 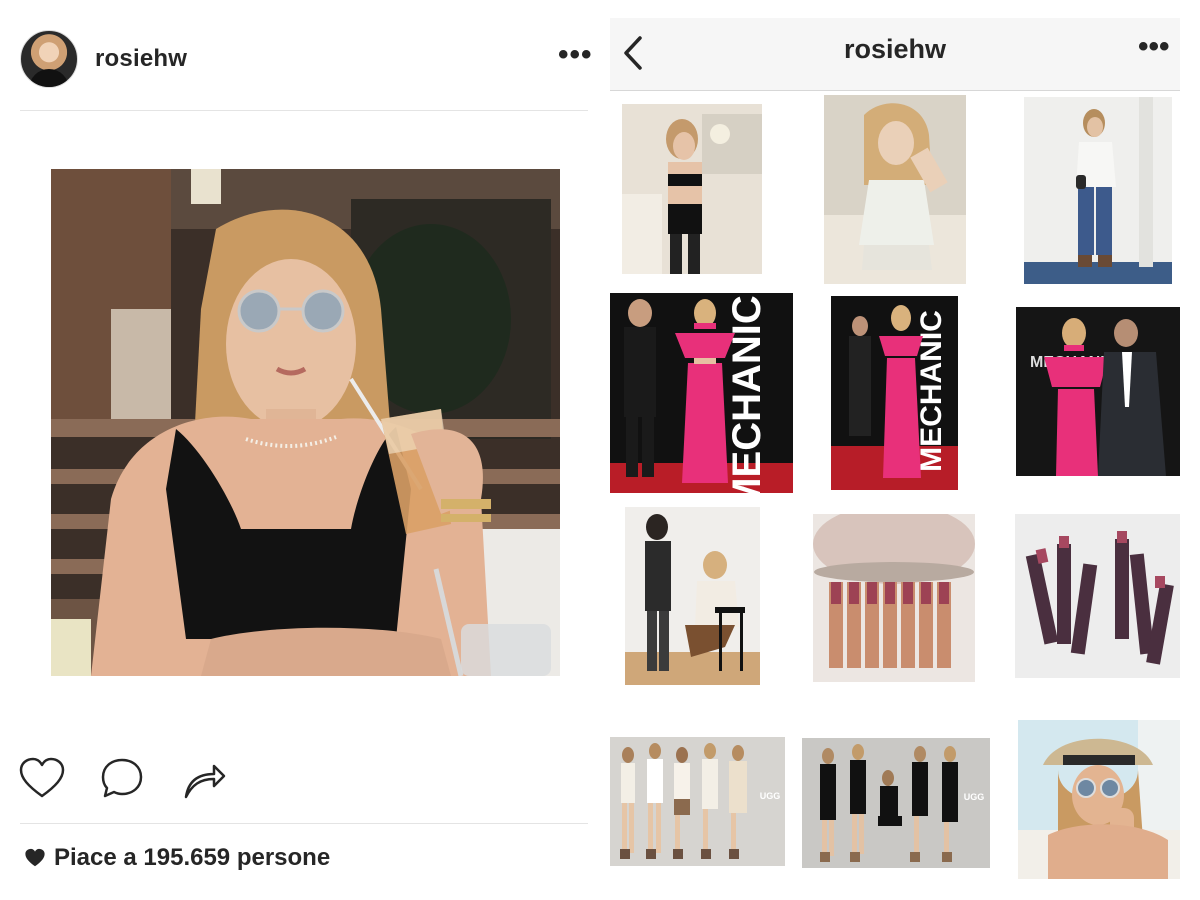 What do you see at coordinates (896, 803) in the screenshot?
I see `grid-photo-ugg-campaign-dark: UGG` at bounding box center [896, 803].